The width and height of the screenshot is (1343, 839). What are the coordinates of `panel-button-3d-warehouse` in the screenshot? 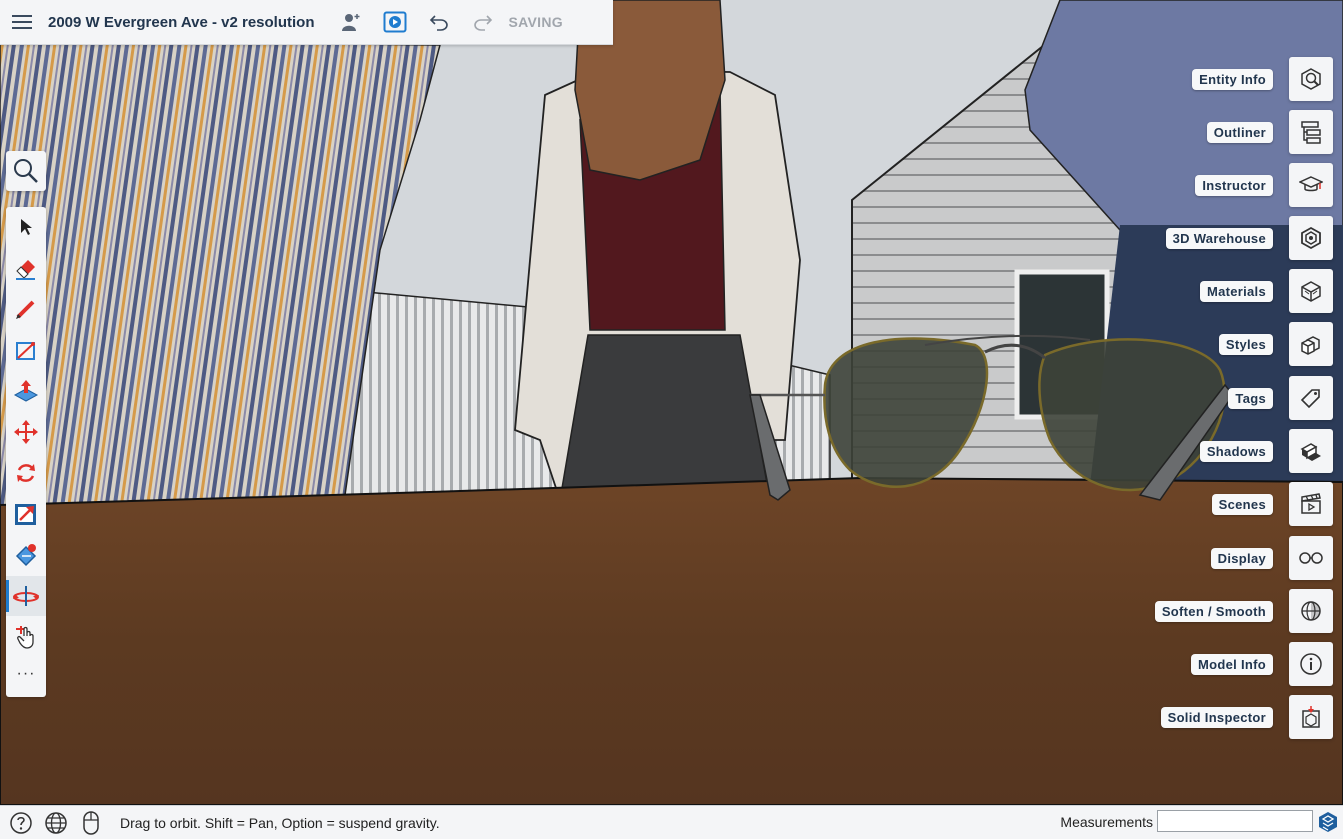 It's located at (1311, 238).